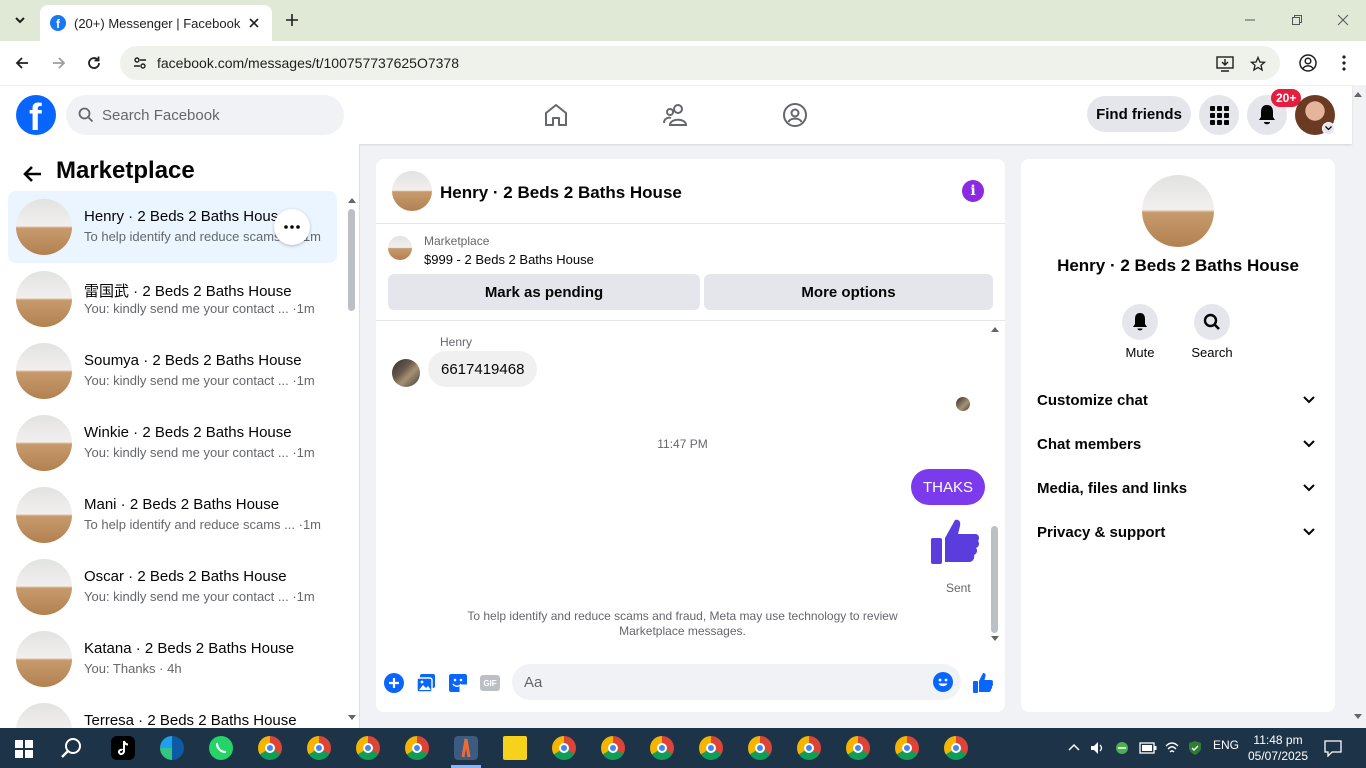 The height and width of the screenshot is (768, 1366). I want to click on thread-scroll-down-arrow-icon, so click(995, 639).